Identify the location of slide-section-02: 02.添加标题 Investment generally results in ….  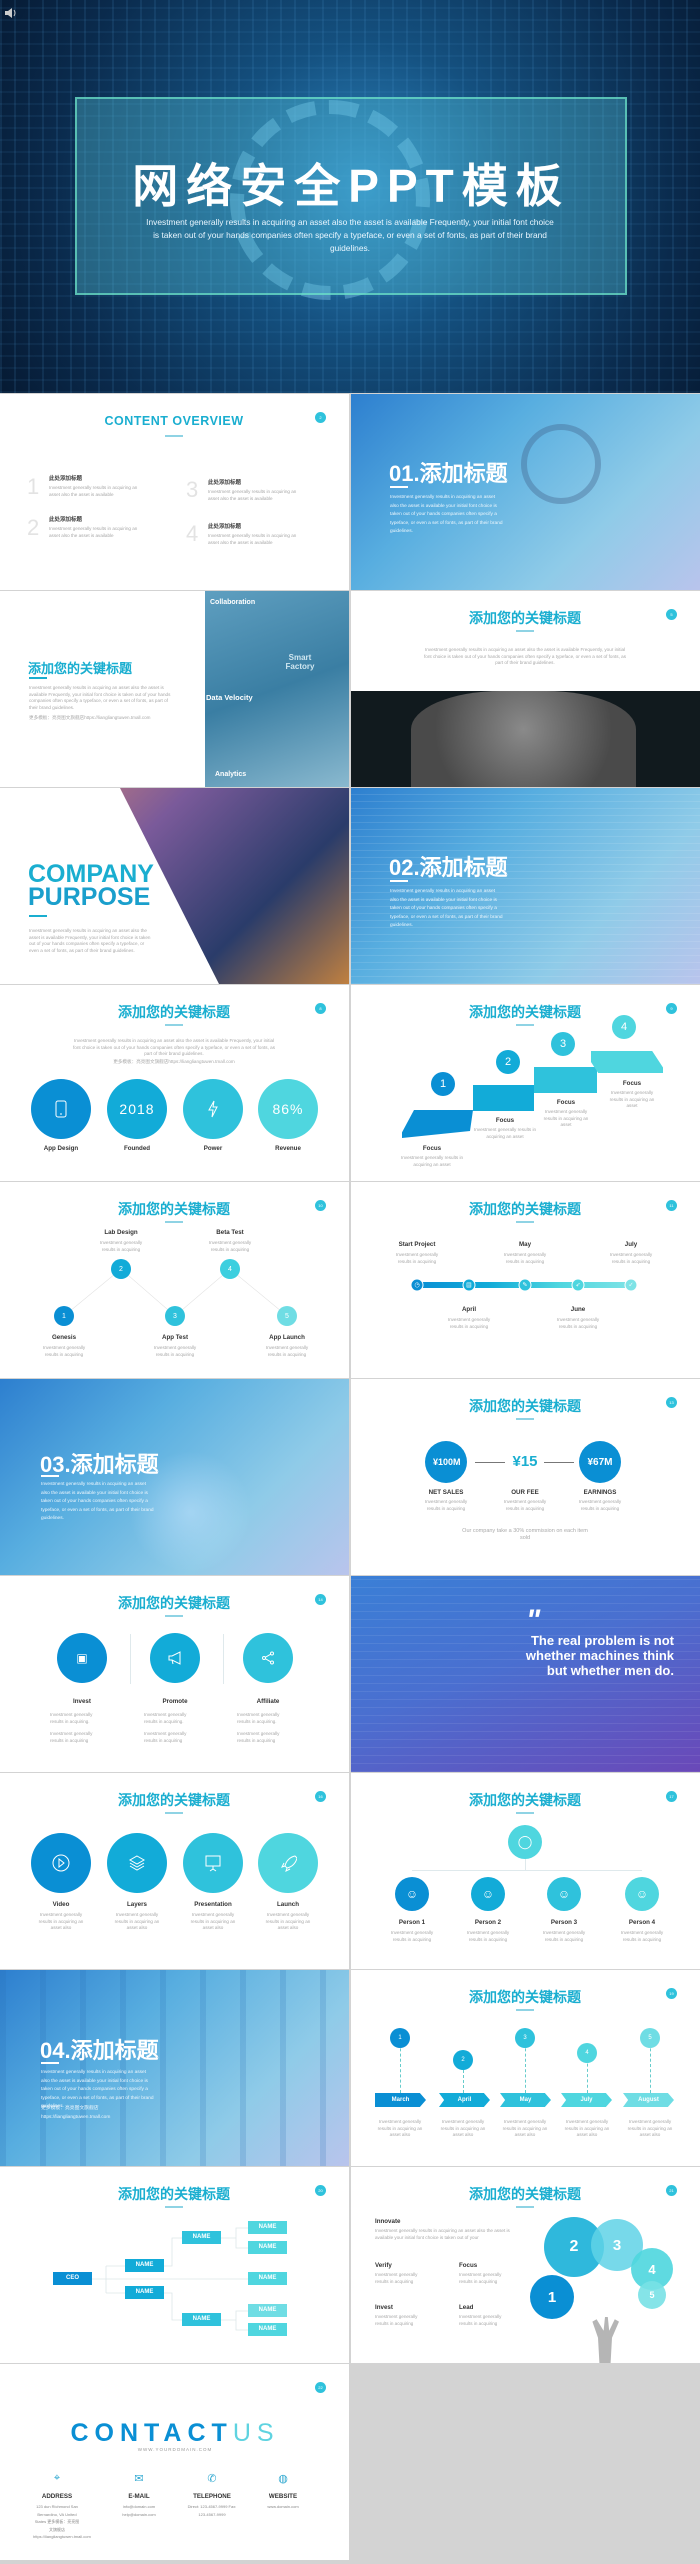
(525, 886).